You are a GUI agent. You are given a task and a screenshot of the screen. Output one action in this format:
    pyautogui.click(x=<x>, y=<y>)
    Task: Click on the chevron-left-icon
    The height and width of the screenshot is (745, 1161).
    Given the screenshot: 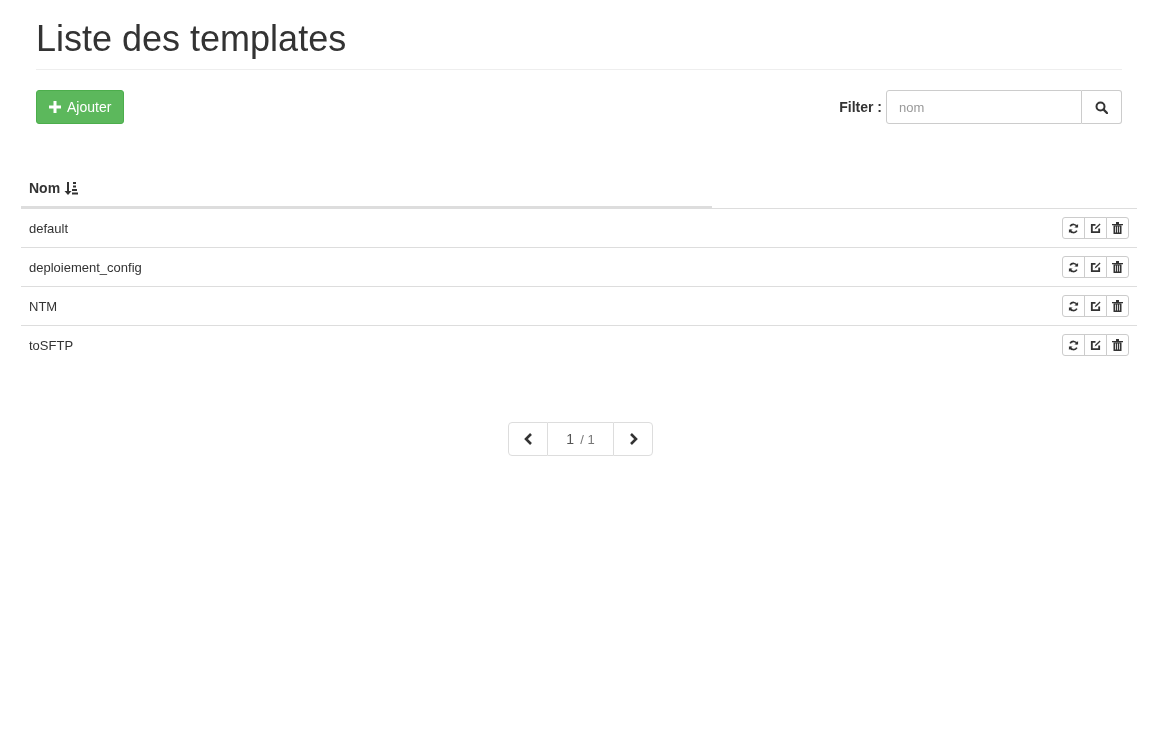 What is the action you would take?
    pyautogui.click(x=528, y=439)
    